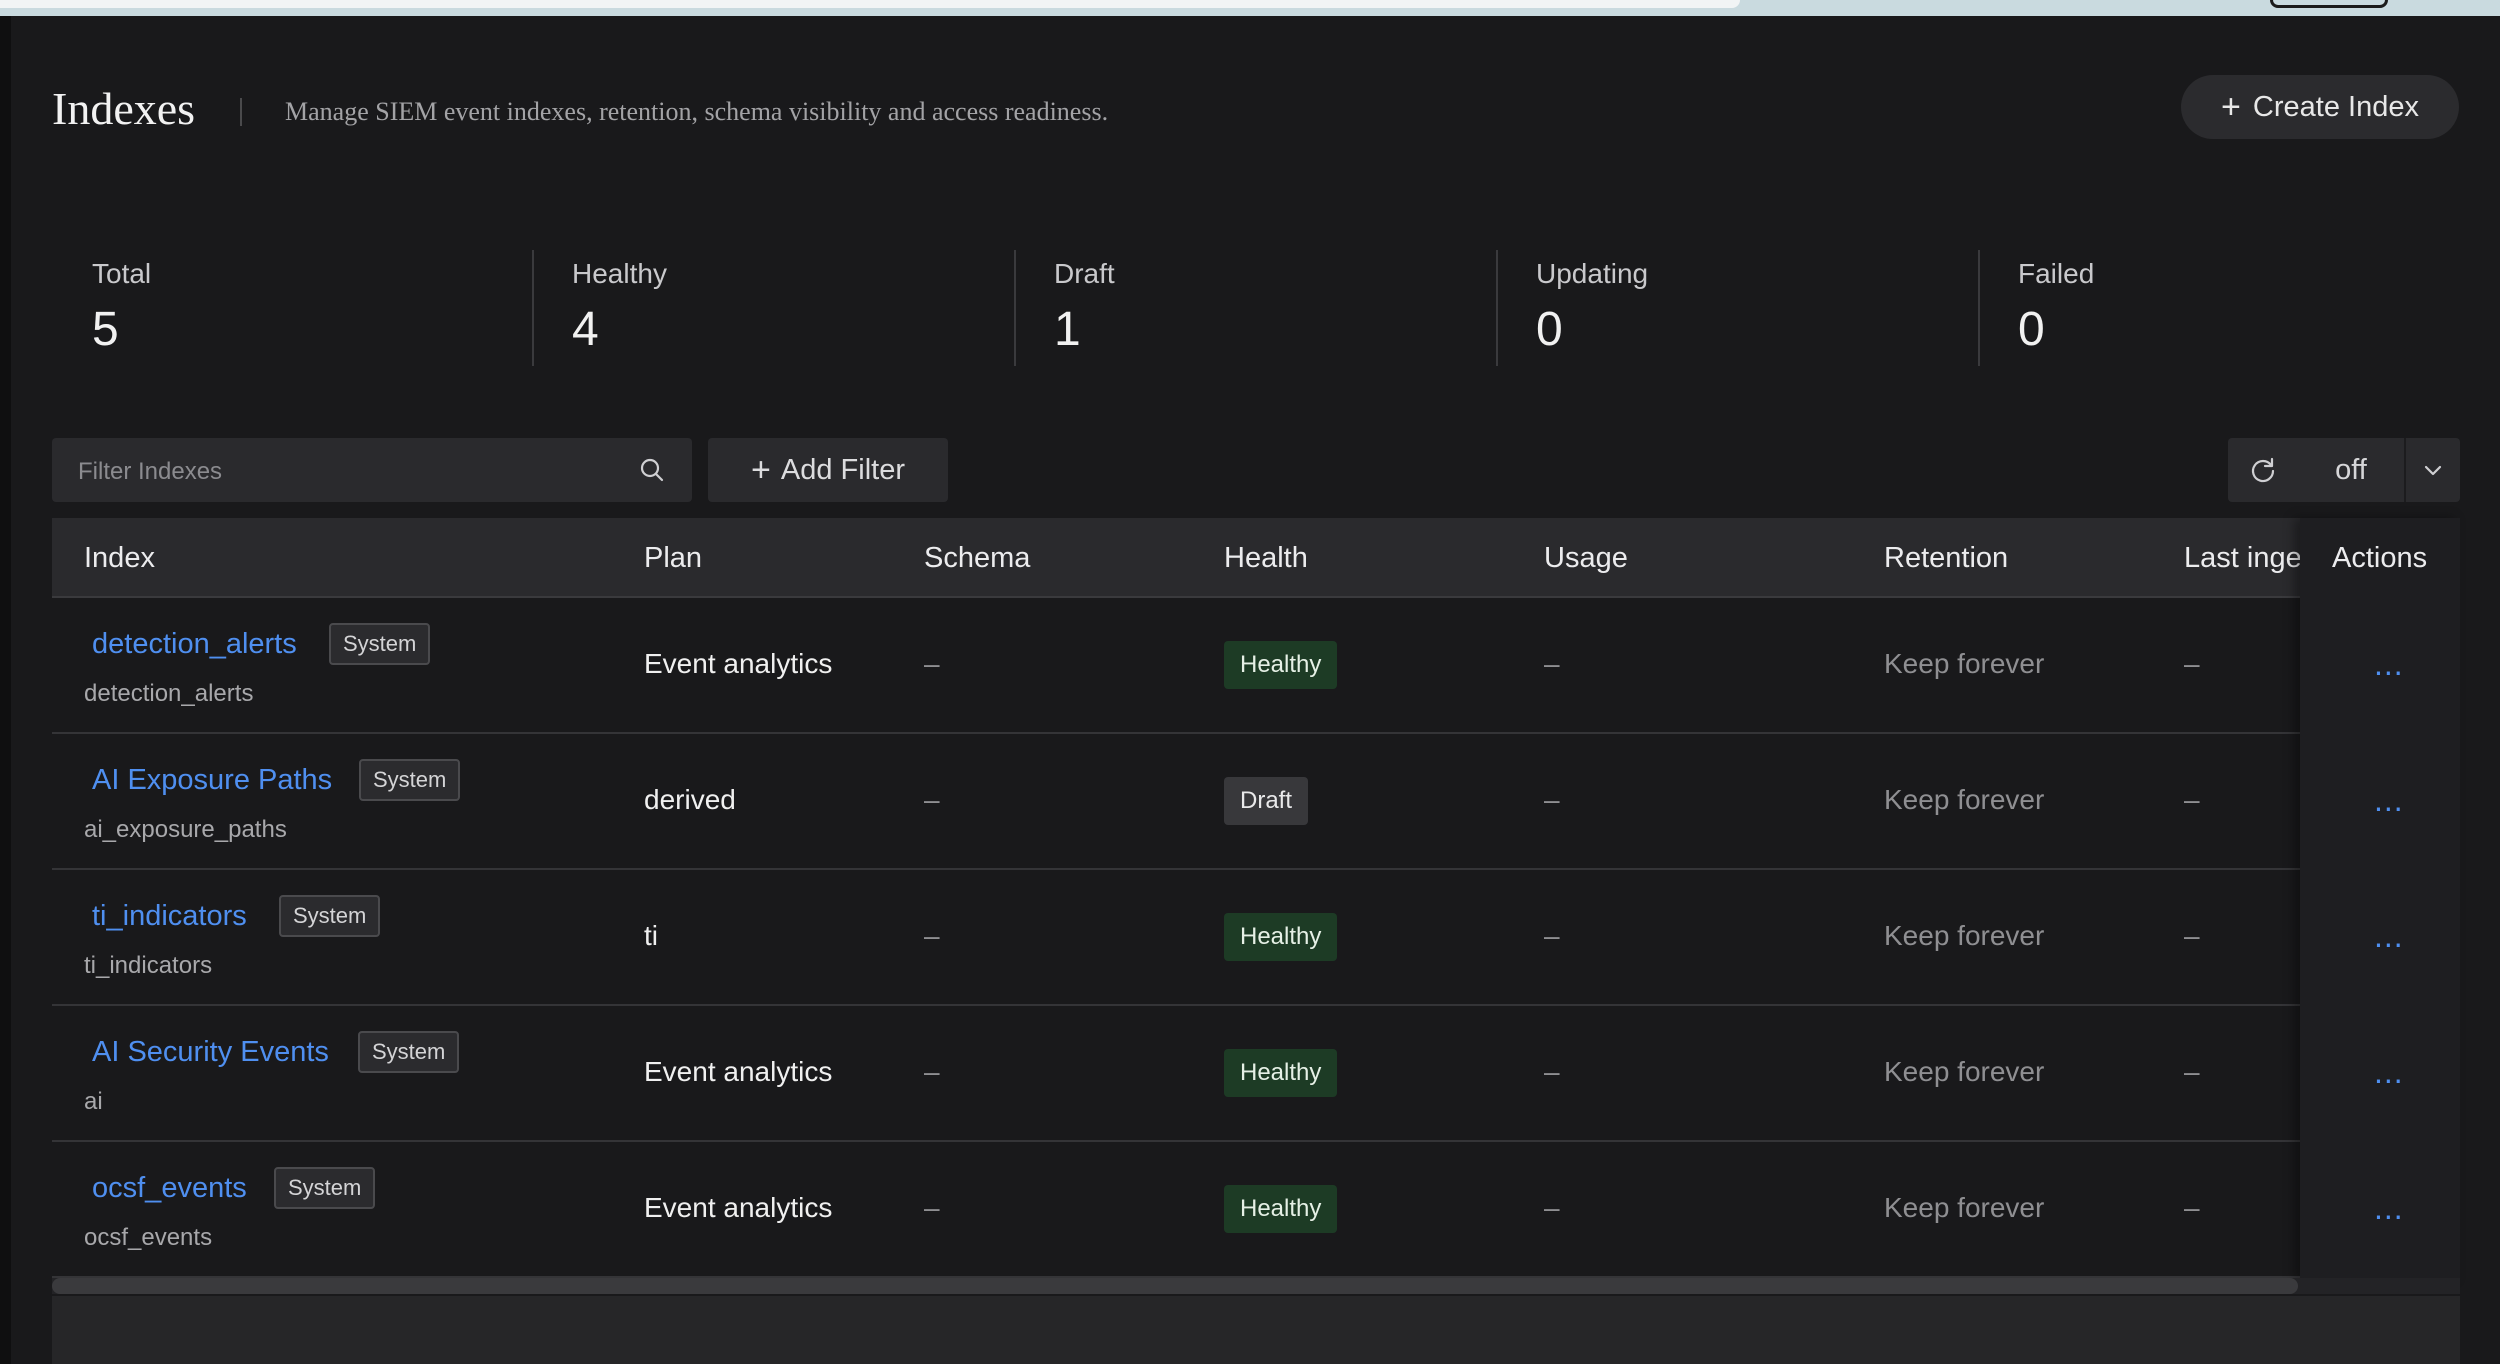 This screenshot has height=1364, width=2500. I want to click on stat-value: 4, so click(585, 329).